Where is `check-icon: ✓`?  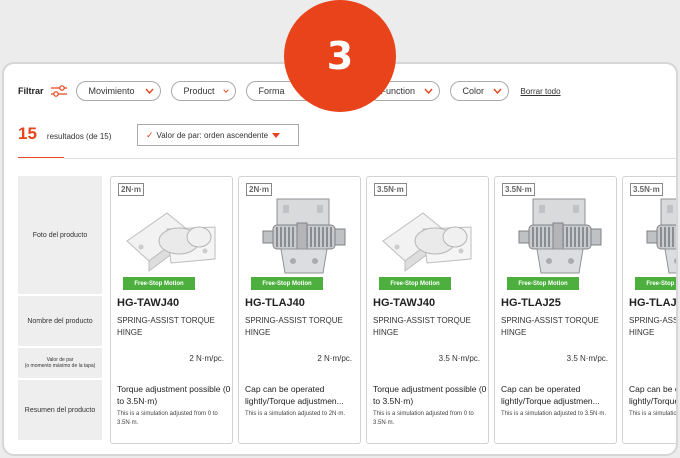 check-icon: ✓ is located at coordinates (150, 134).